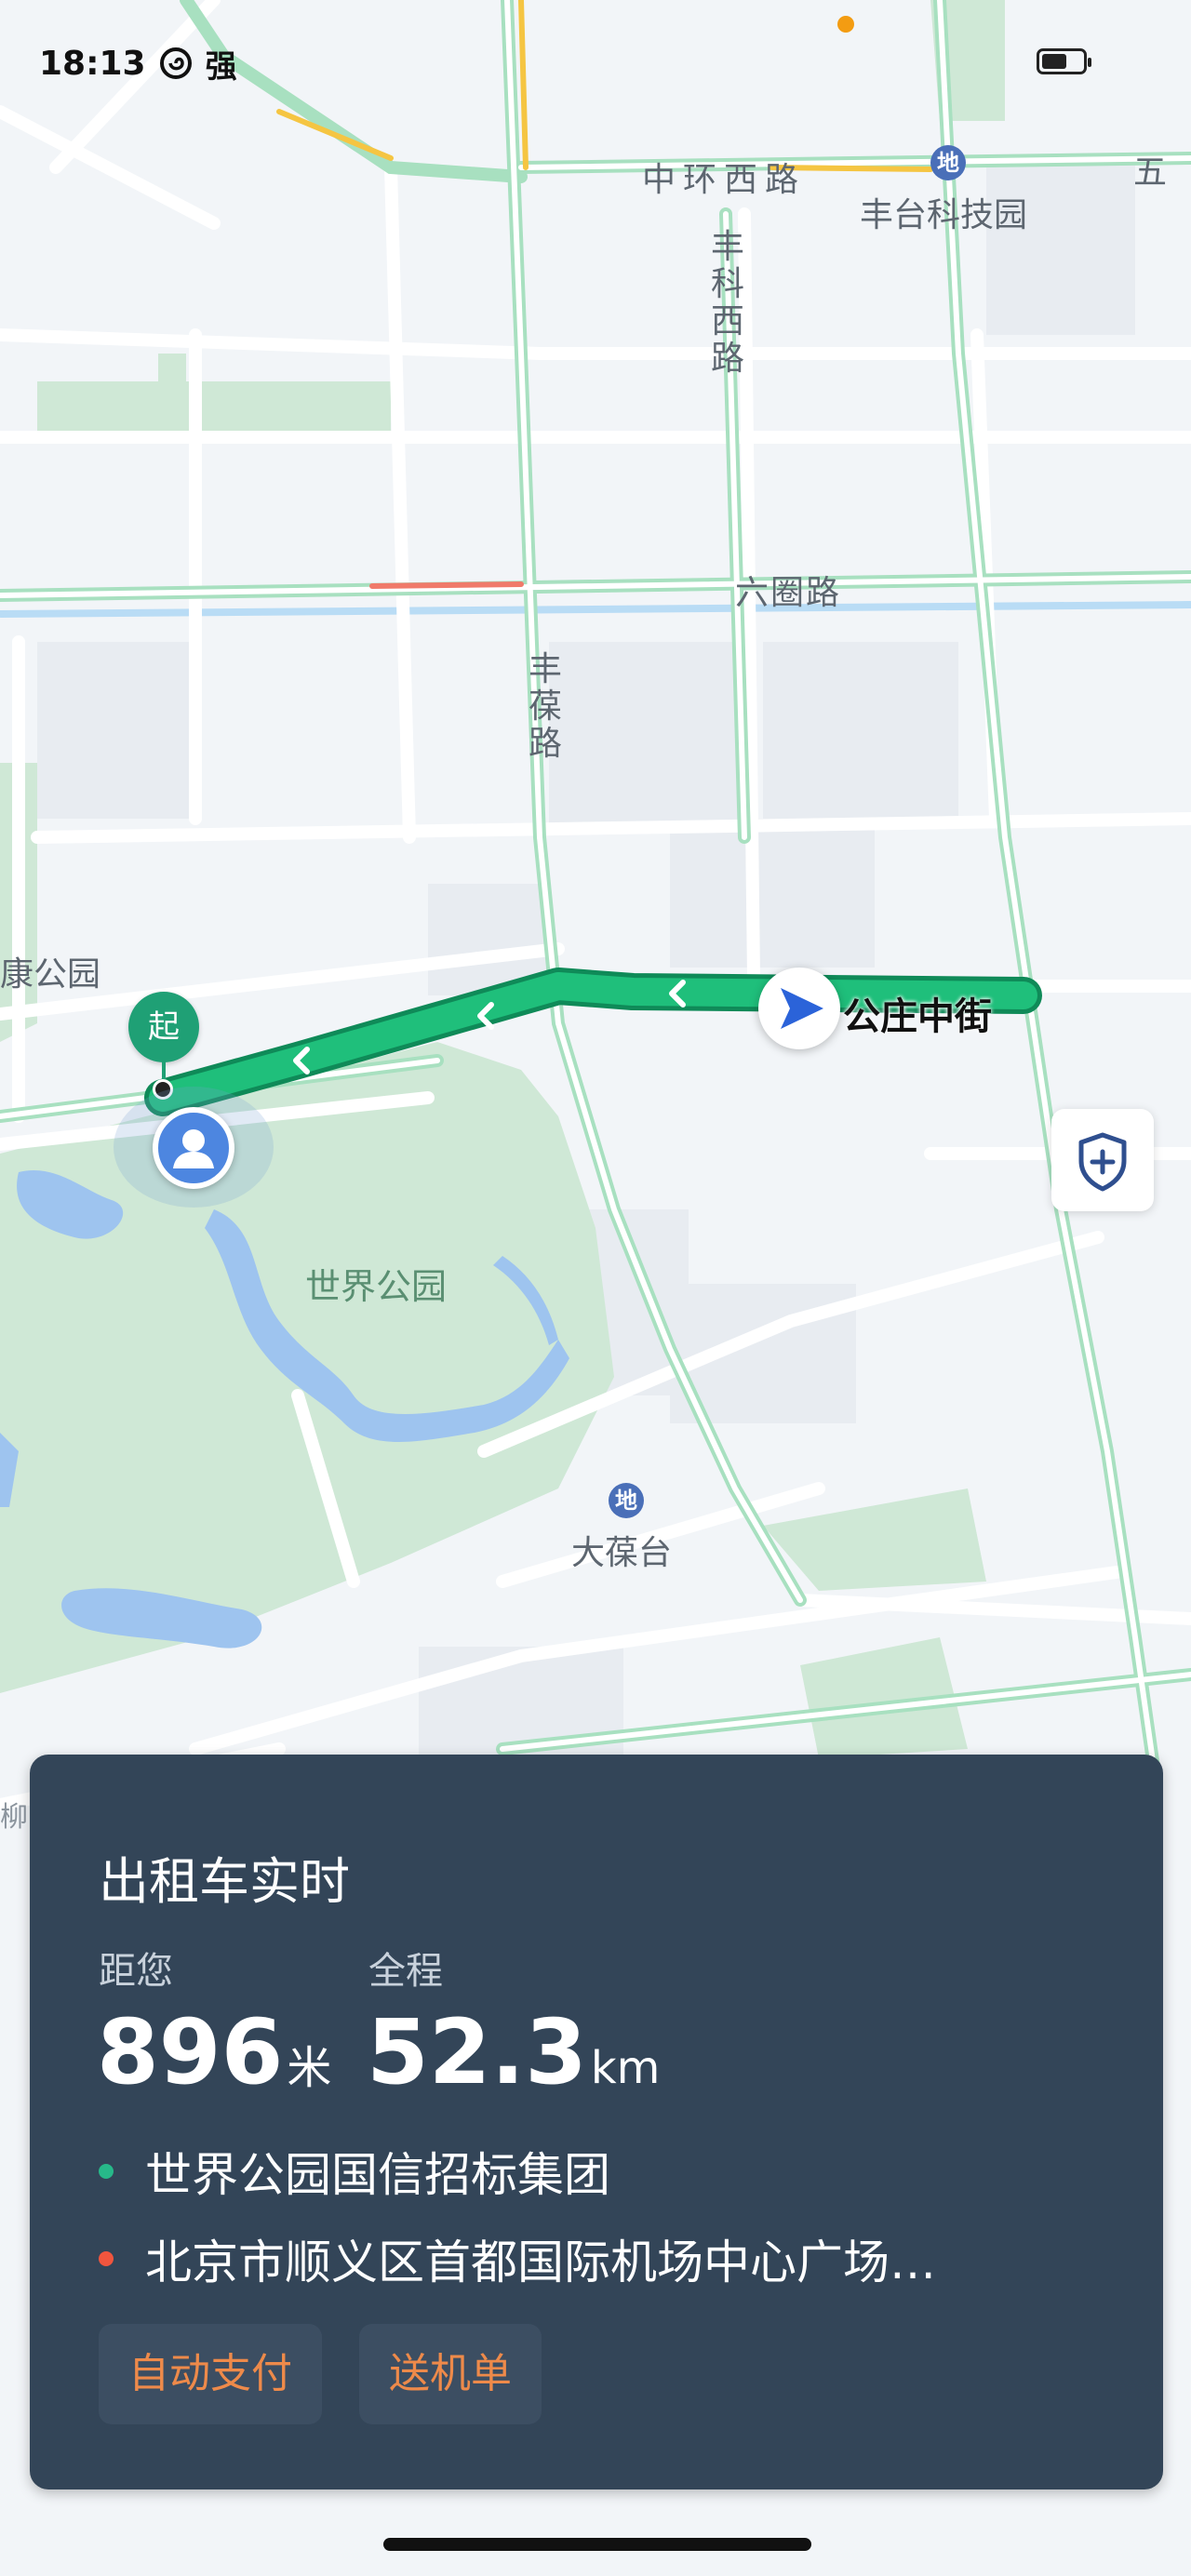 Image resolution: width=1191 pixels, height=2576 pixels. What do you see at coordinates (309, 2068) in the screenshot?
I see `distance-unit: 米` at bounding box center [309, 2068].